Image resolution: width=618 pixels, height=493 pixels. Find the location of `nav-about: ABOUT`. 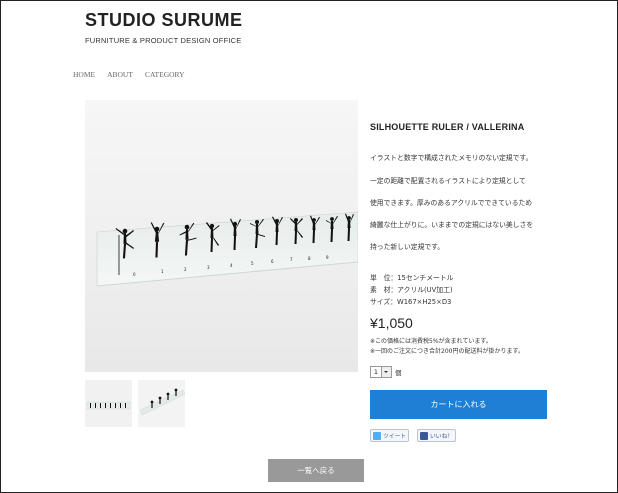

nav-about: ABOUT is located at coordinates (120, 74).